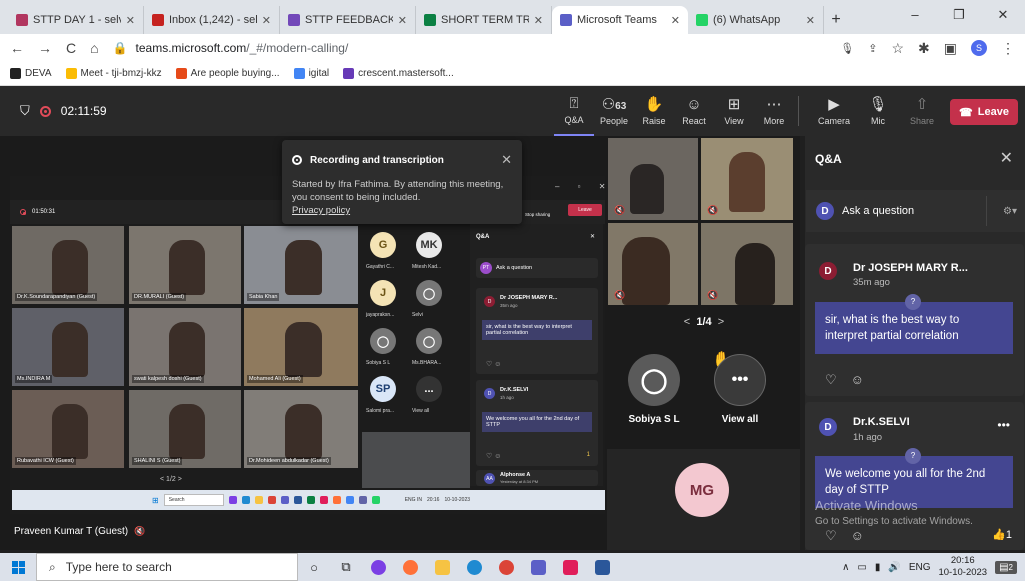 The width and height of the screenshot is (1025, 581). Describe the element at coordinates (1008, 48) in the screenshot. I see `menu-icon: ⋮` at that location.